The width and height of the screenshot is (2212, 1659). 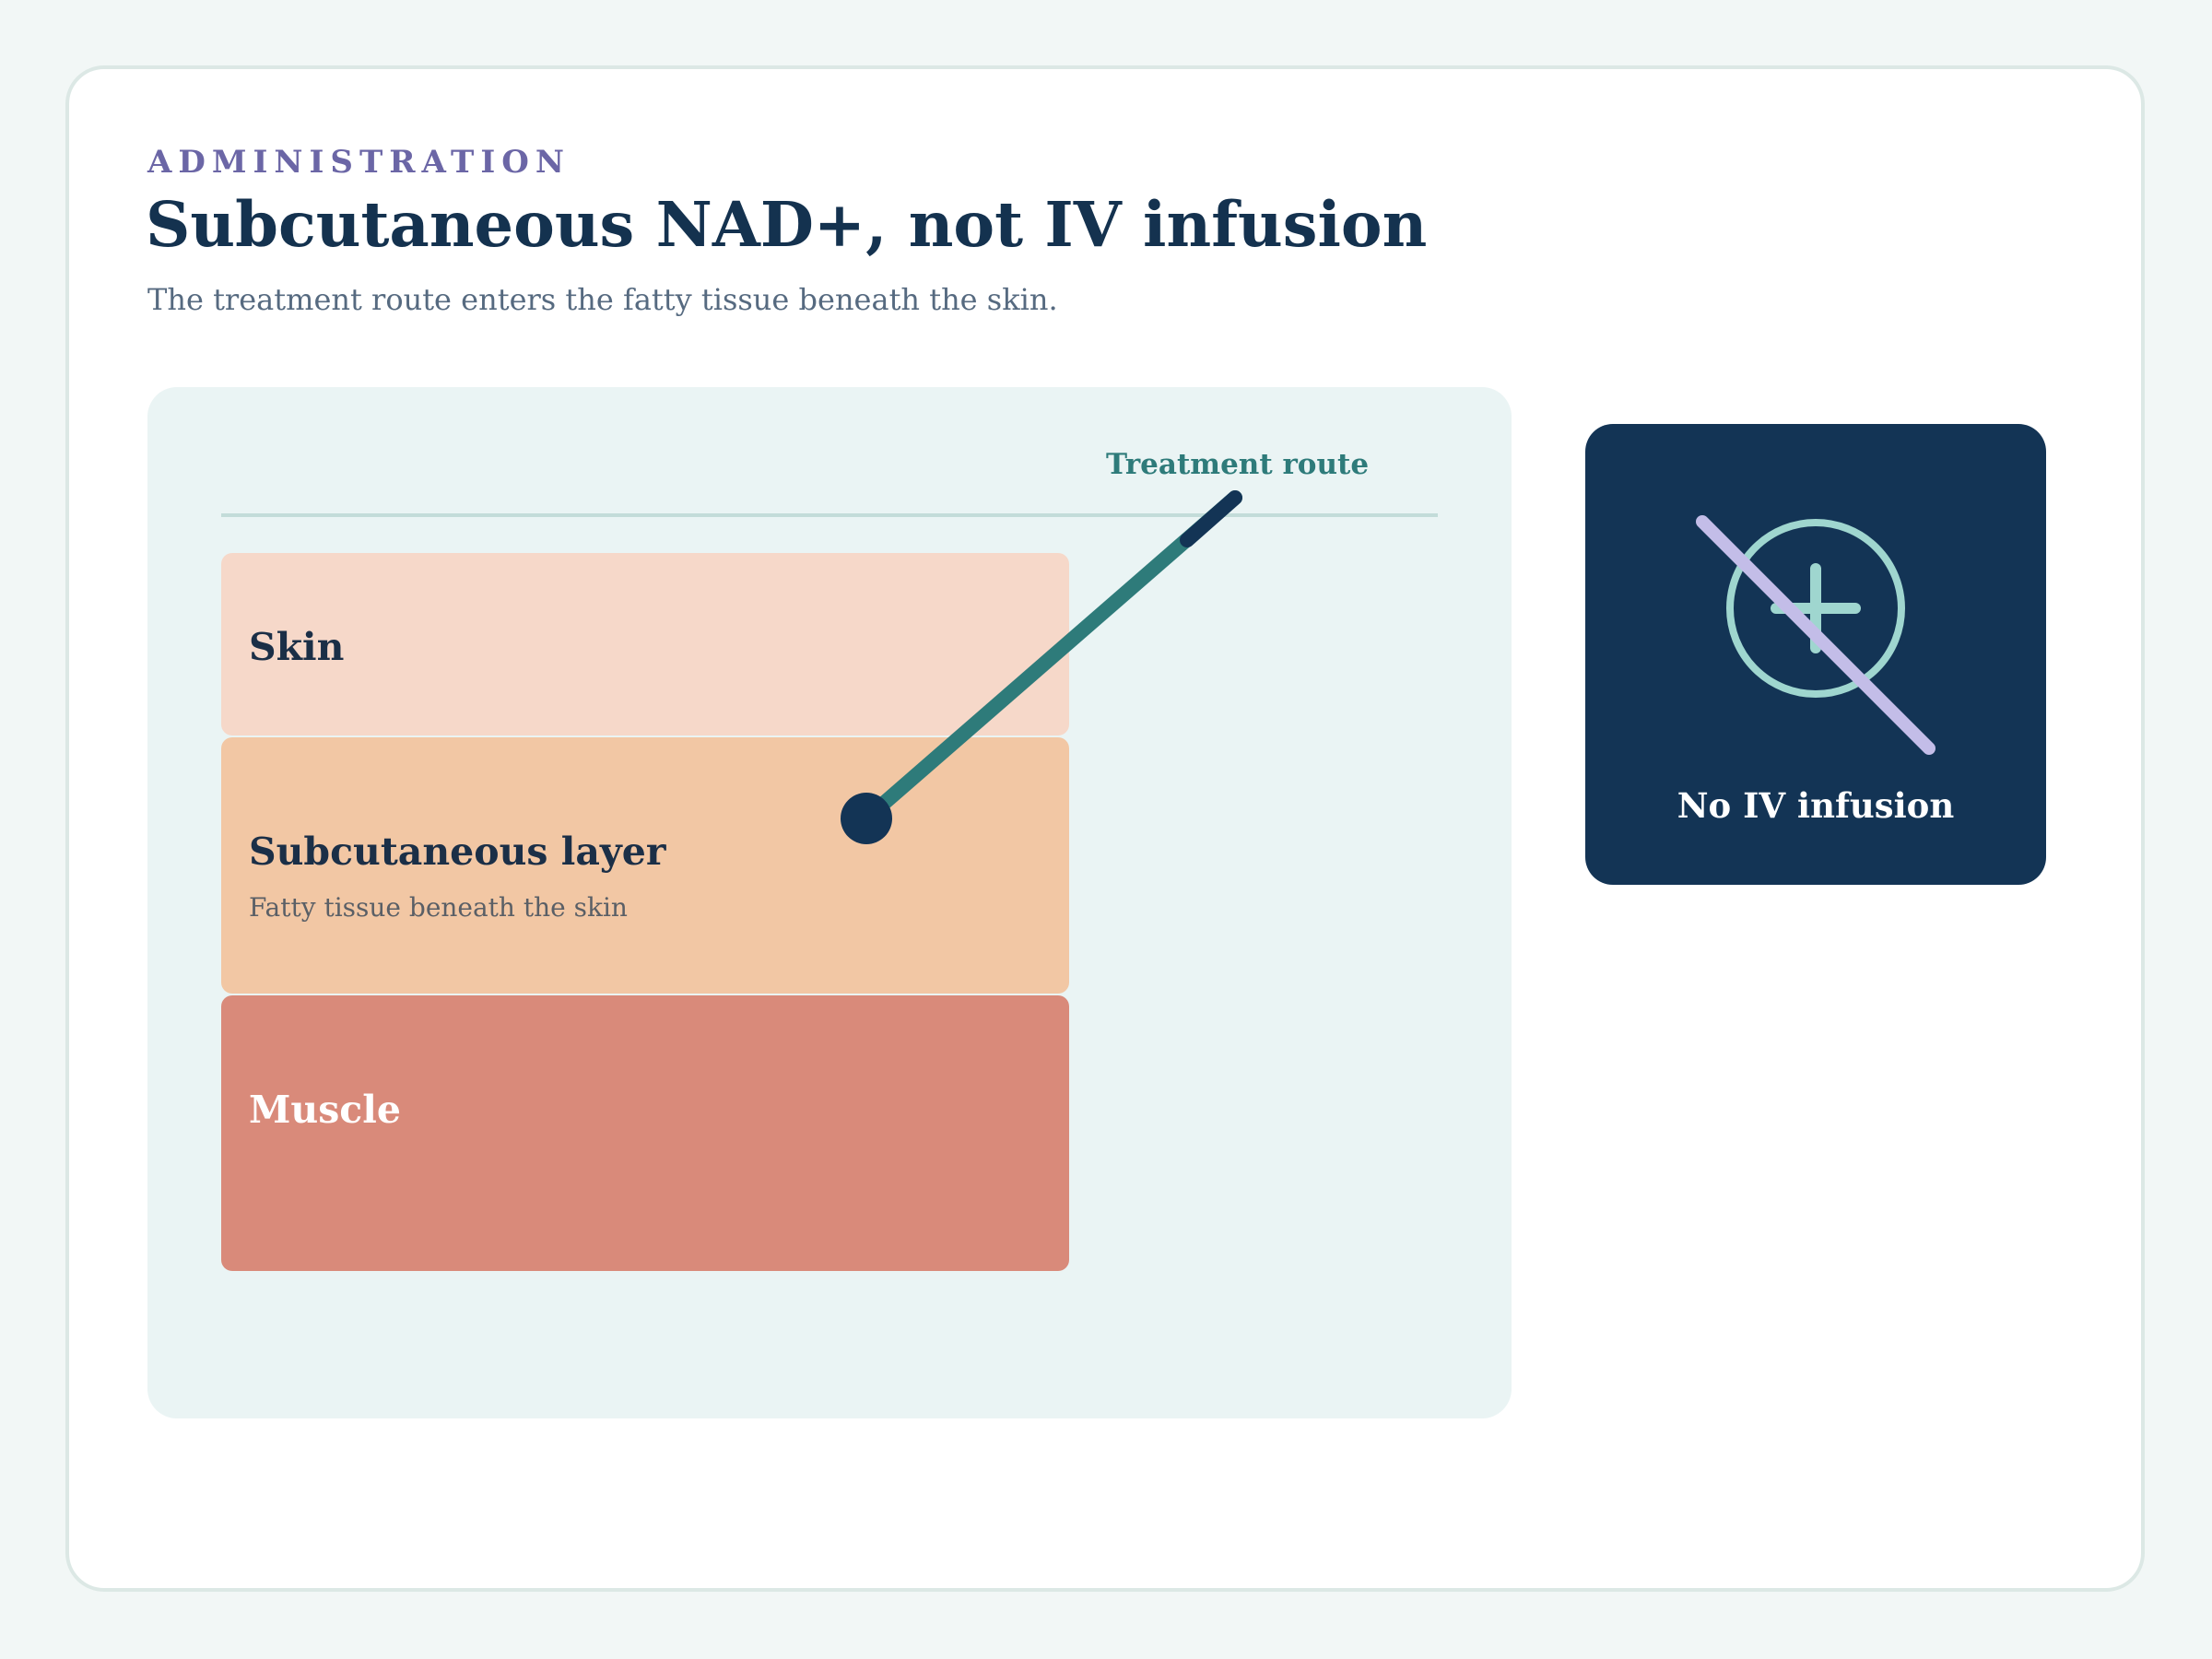 I want to click on no-iv-infusion-card: No IV infusion, so click(x=1815, y=654).